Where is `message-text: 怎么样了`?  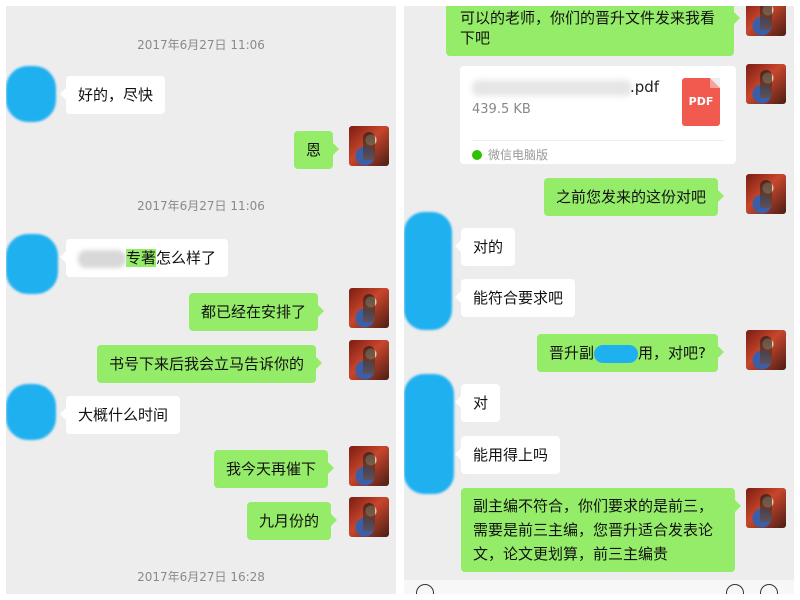 message-text: 怎么样了 is located at coordinates (186, 258).